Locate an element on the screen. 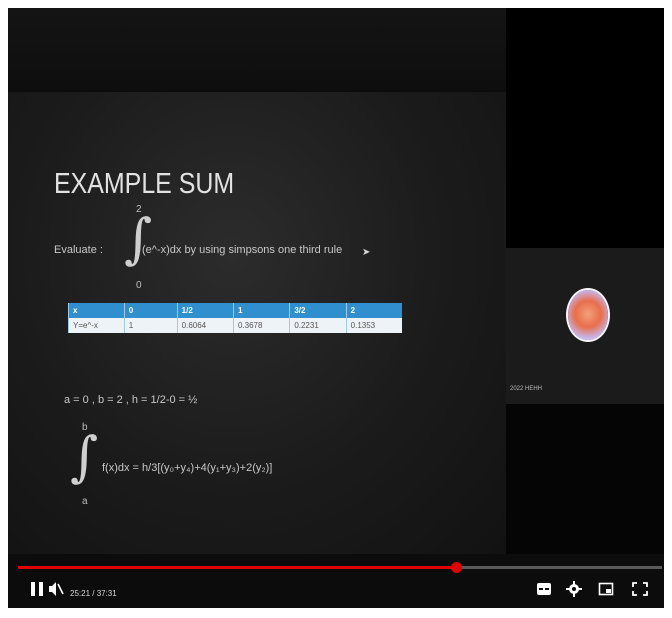 The width and height of the screenshot is (672, 618). sidebar-blank-tile is located at coordinates (585, 128).